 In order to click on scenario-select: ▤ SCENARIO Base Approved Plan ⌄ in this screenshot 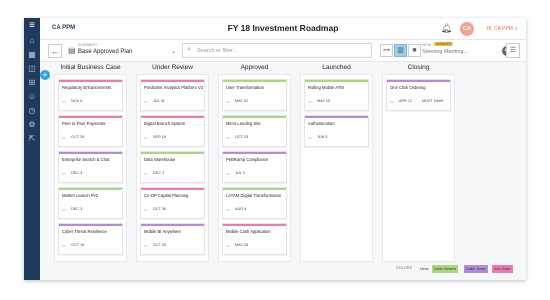, I will do `click(122, 51)`.